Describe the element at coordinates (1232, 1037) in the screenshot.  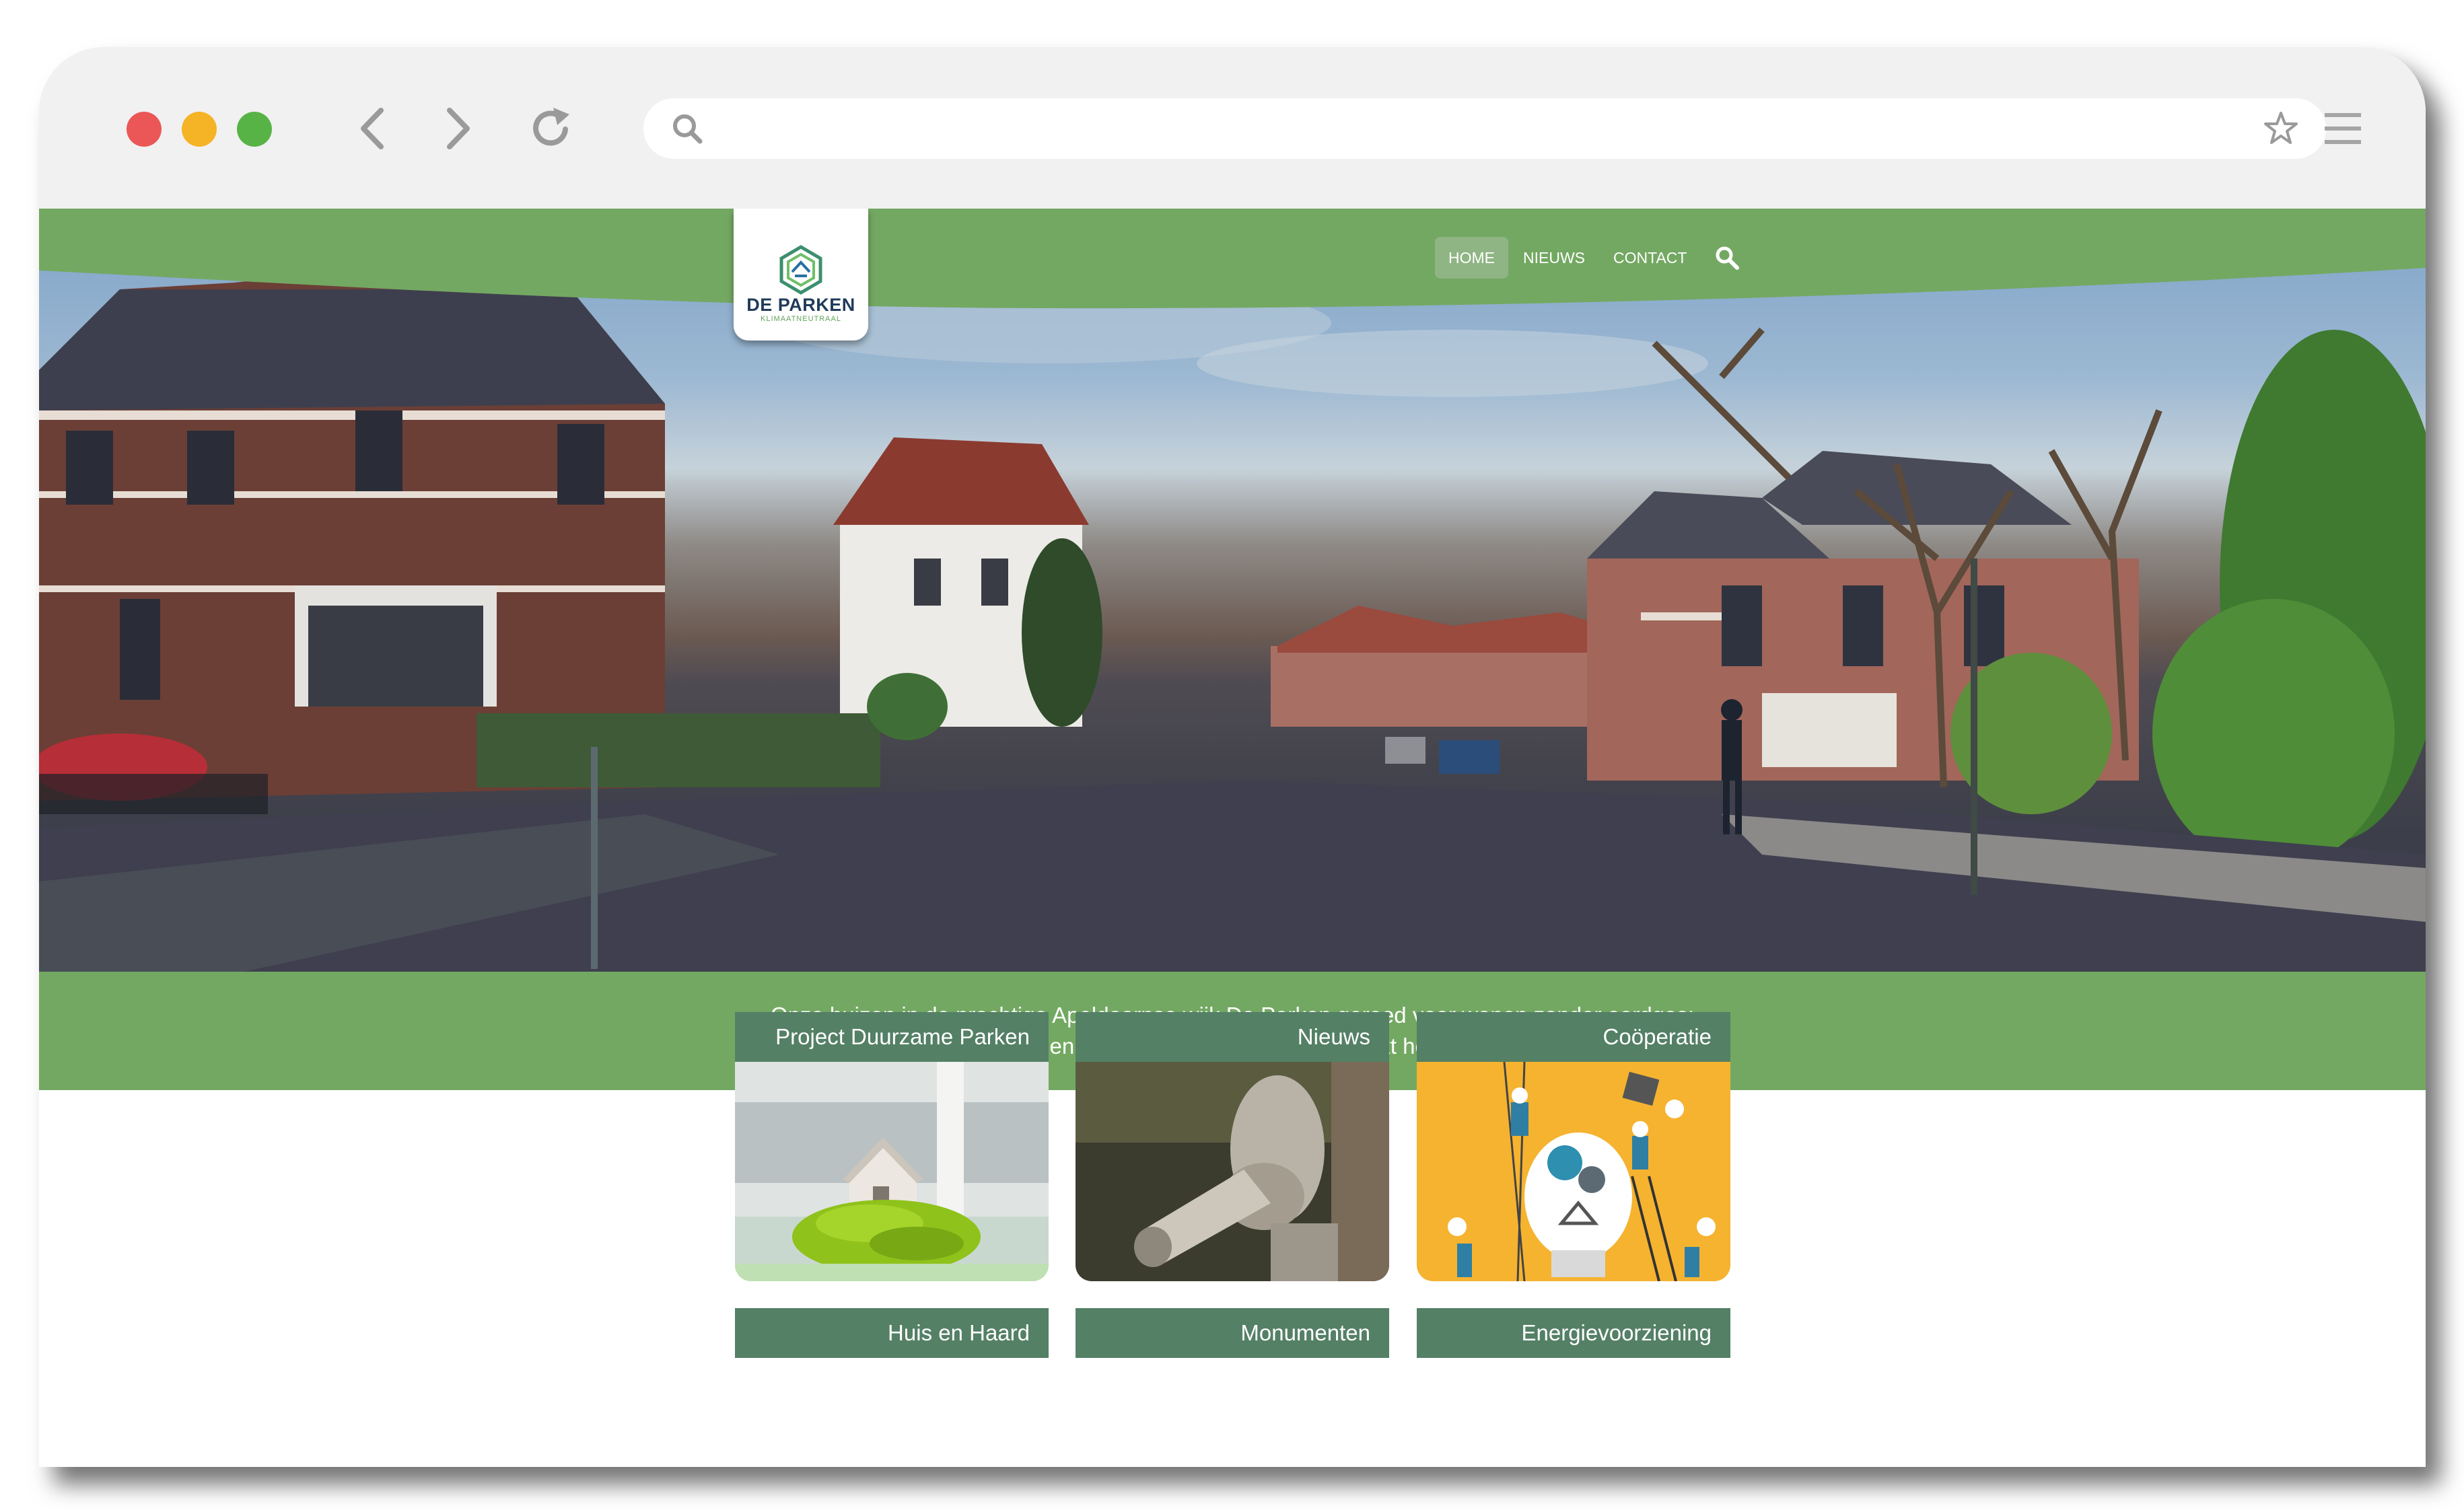
I see `card-title: Nieuws` at that location.